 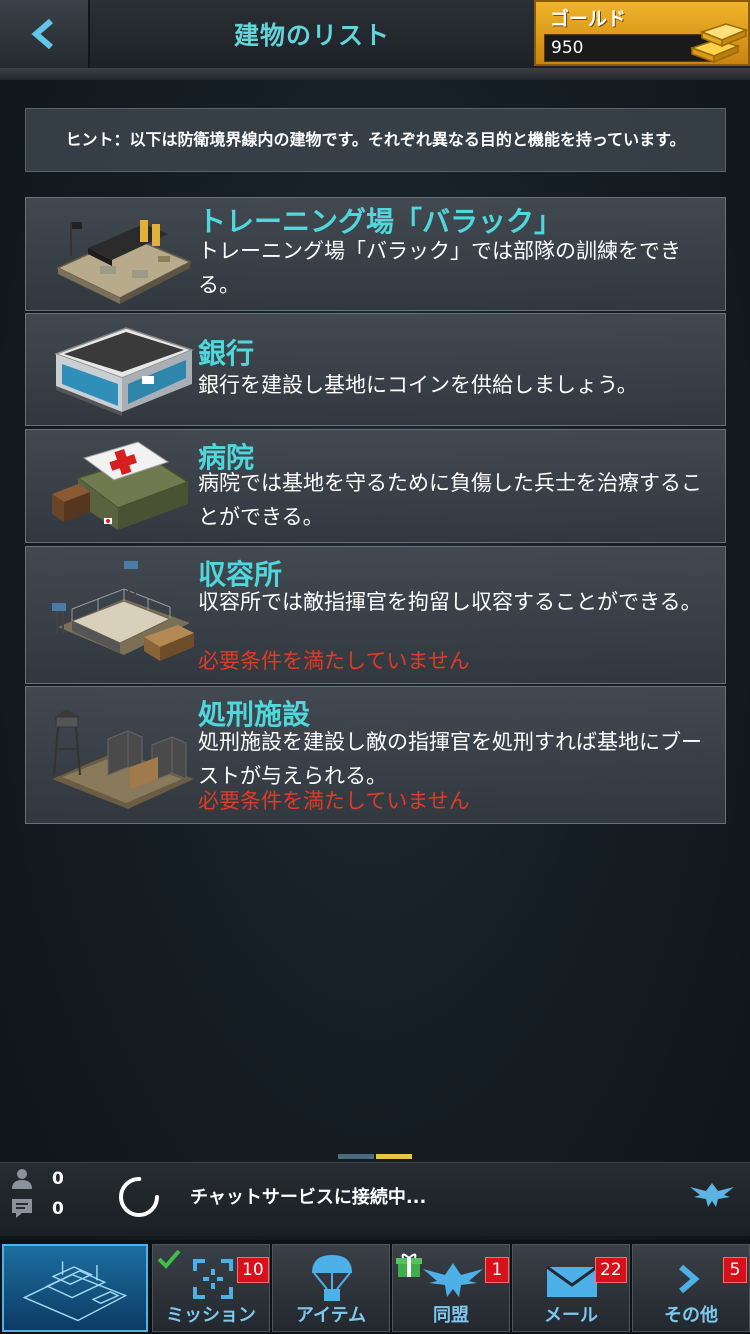 I want to click on bottom-navigation: 10 ミッション アイテム 1 同盟 22 メール 5 その他, so click(x=375, y=1287).